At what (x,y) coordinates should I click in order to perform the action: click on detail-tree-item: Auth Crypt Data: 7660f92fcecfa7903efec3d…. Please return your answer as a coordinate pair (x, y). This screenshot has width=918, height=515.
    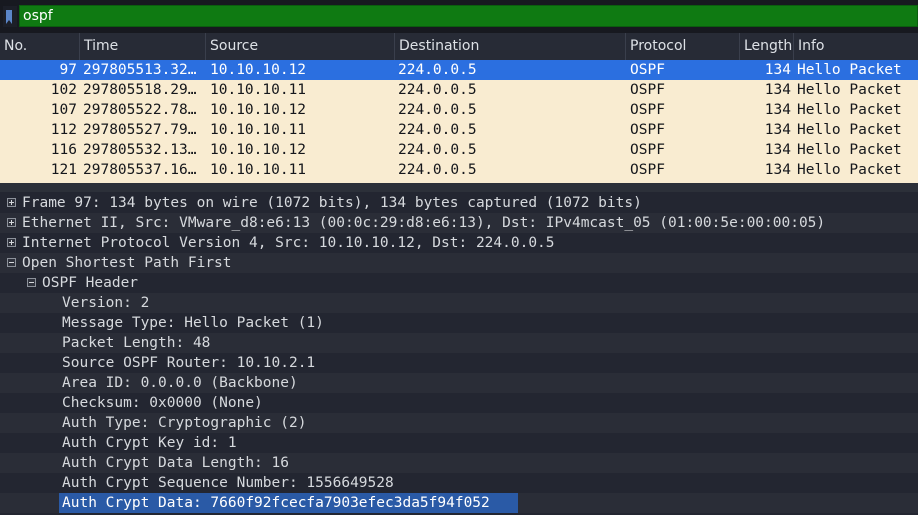
    Looking at the image, I should click on (459, 503).